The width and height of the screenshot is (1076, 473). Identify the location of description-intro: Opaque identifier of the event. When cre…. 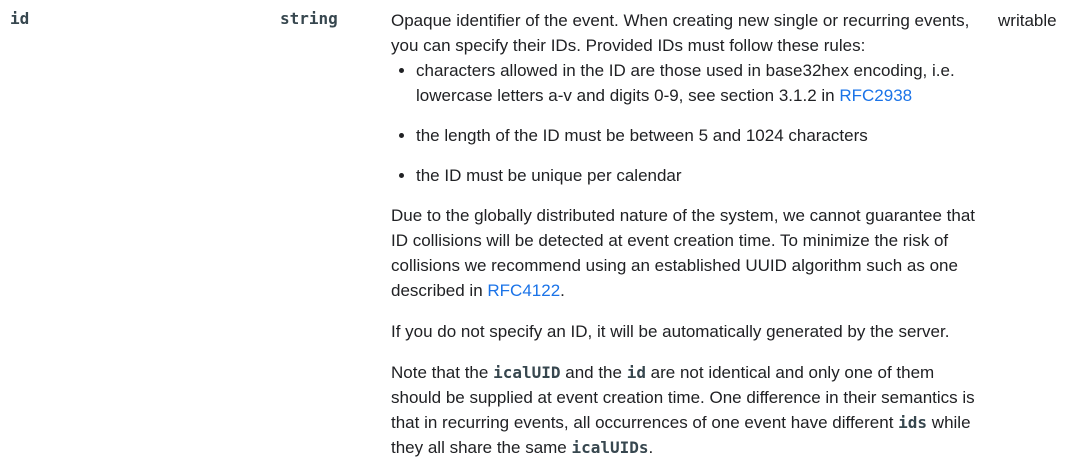
(680, 33).